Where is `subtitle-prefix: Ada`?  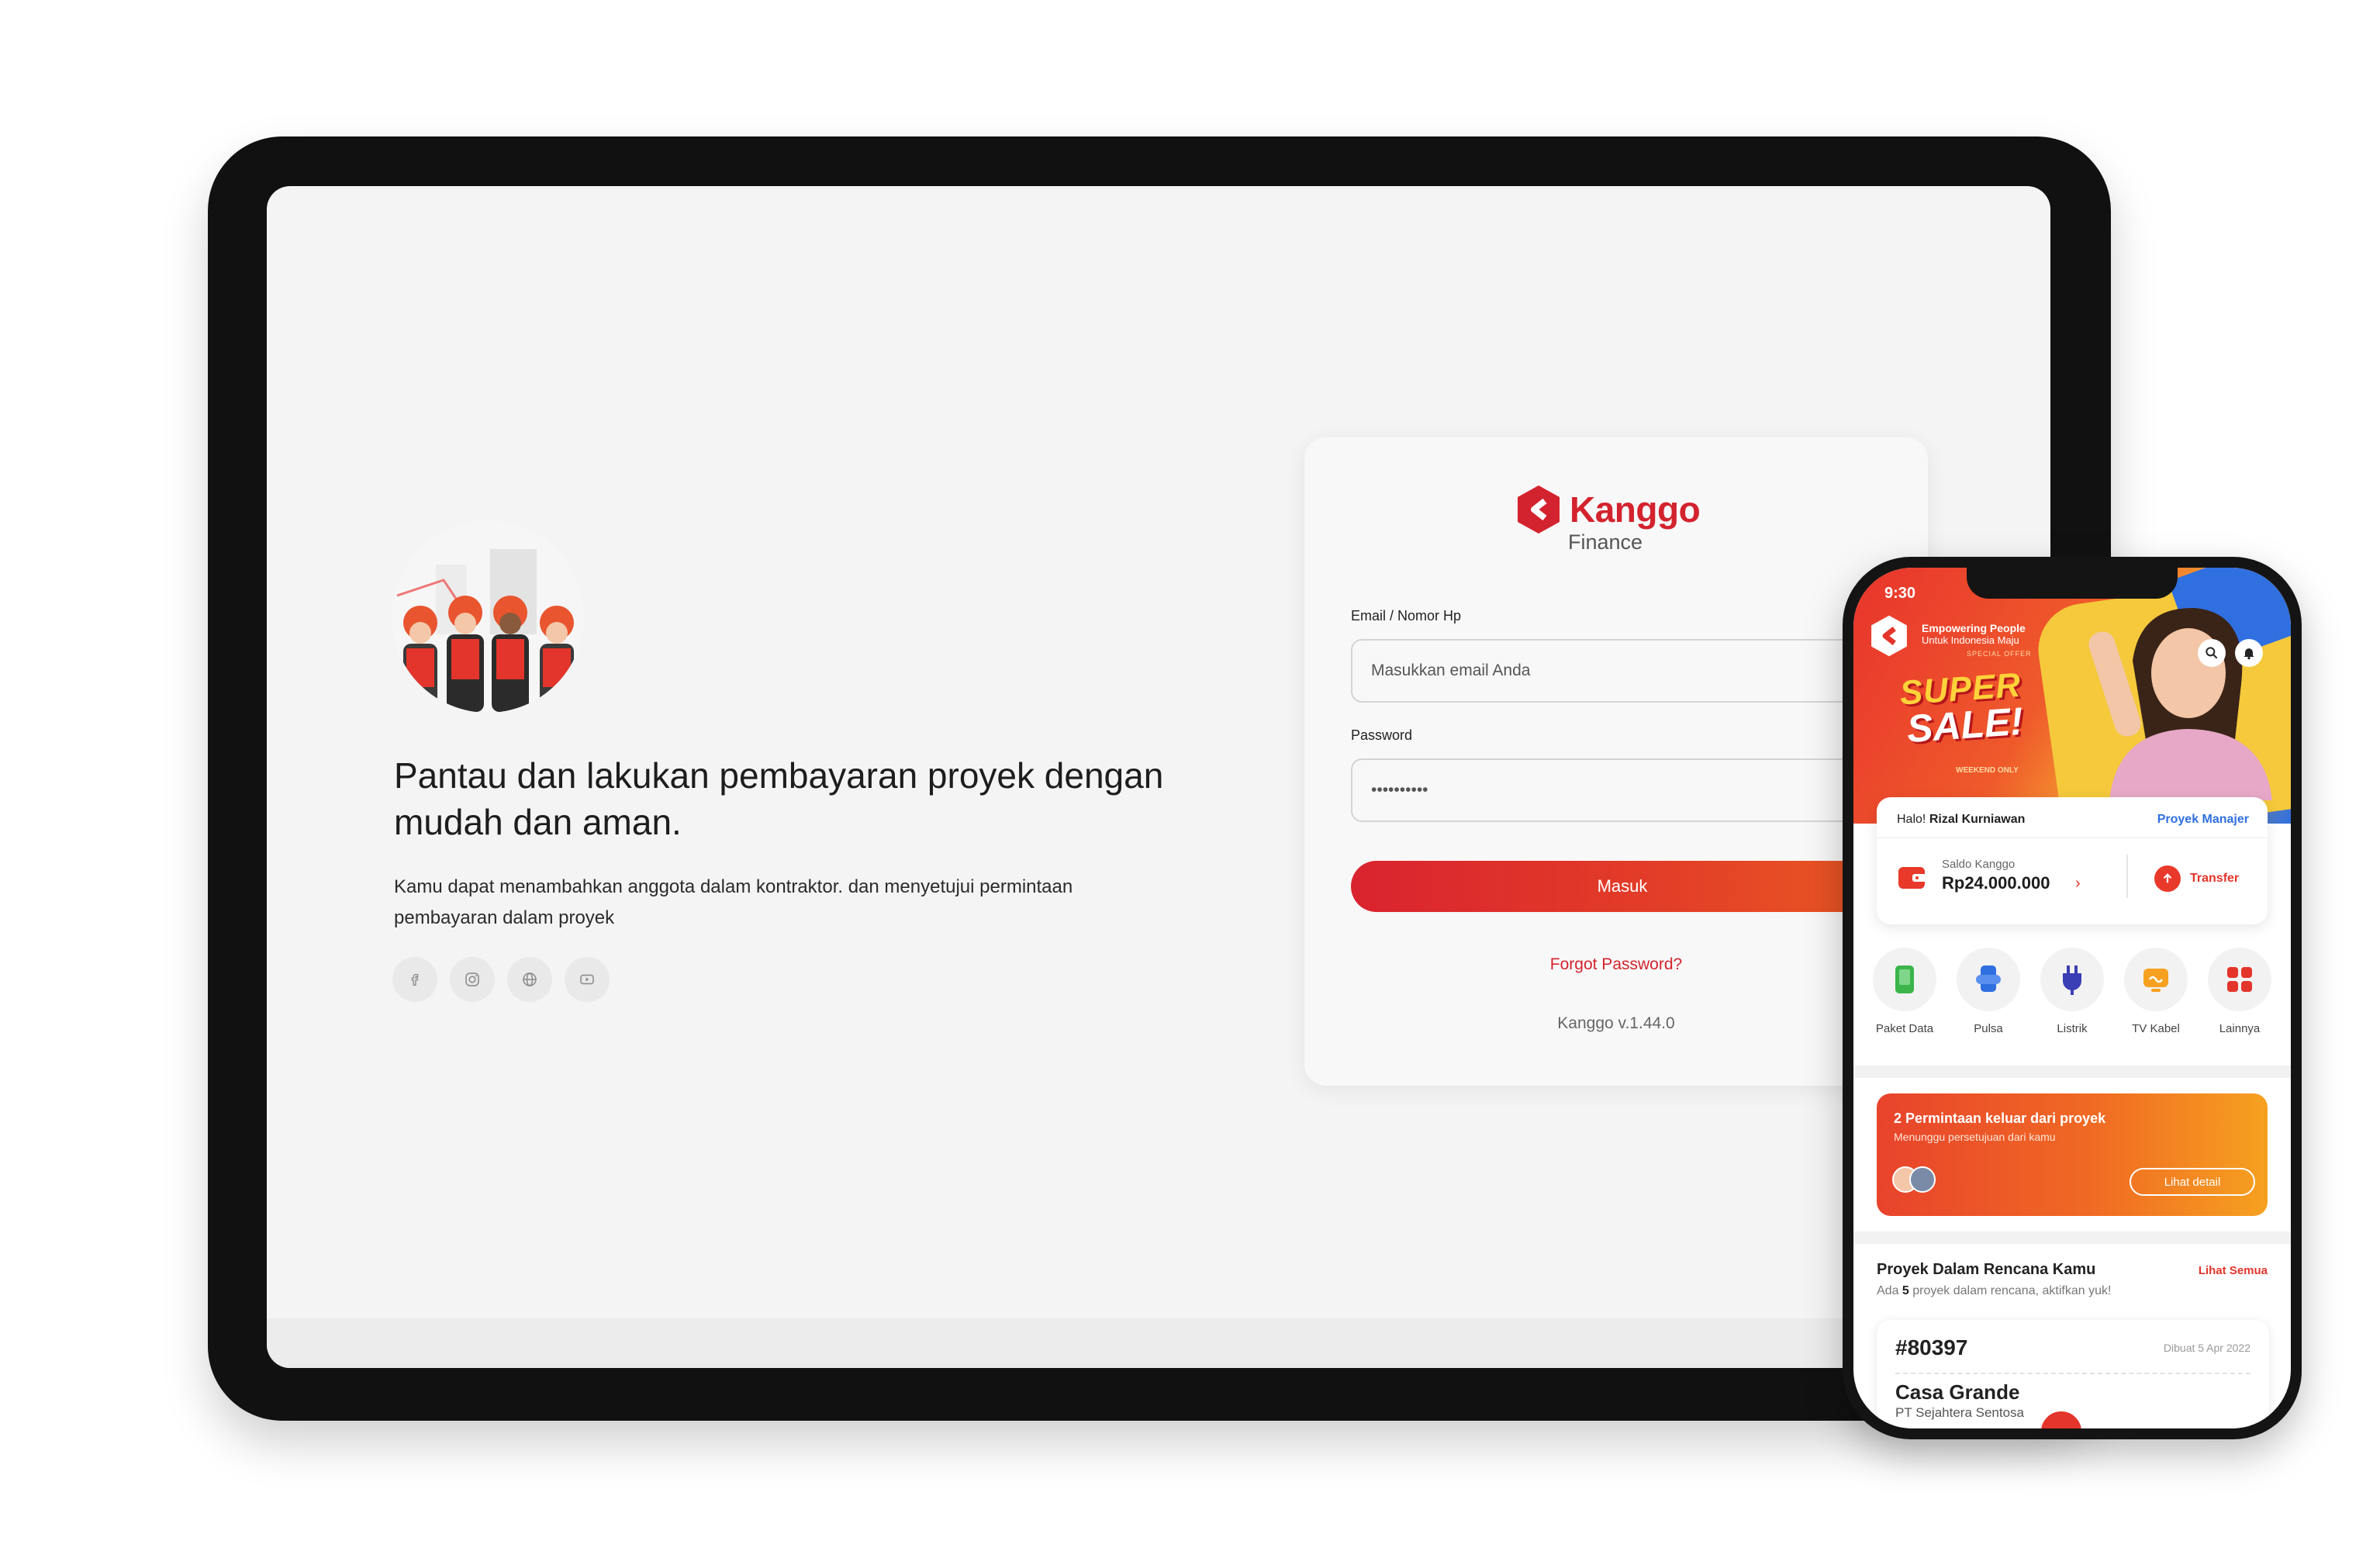 subtitle-prefix: Ada is located at coordinates (1888, 1290).